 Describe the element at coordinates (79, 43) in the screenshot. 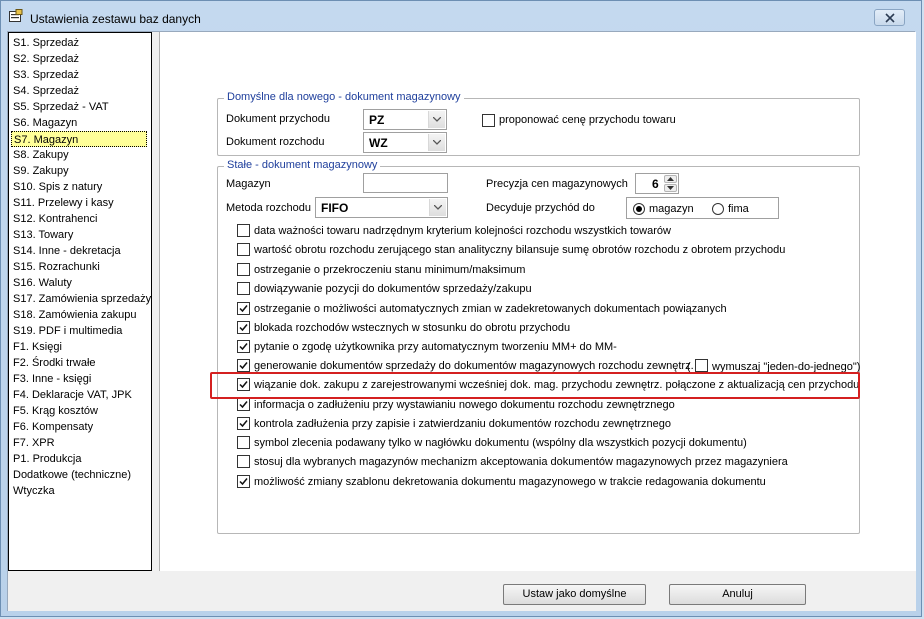

I see `section-list-item: S1. Sprzedaż` at that location.